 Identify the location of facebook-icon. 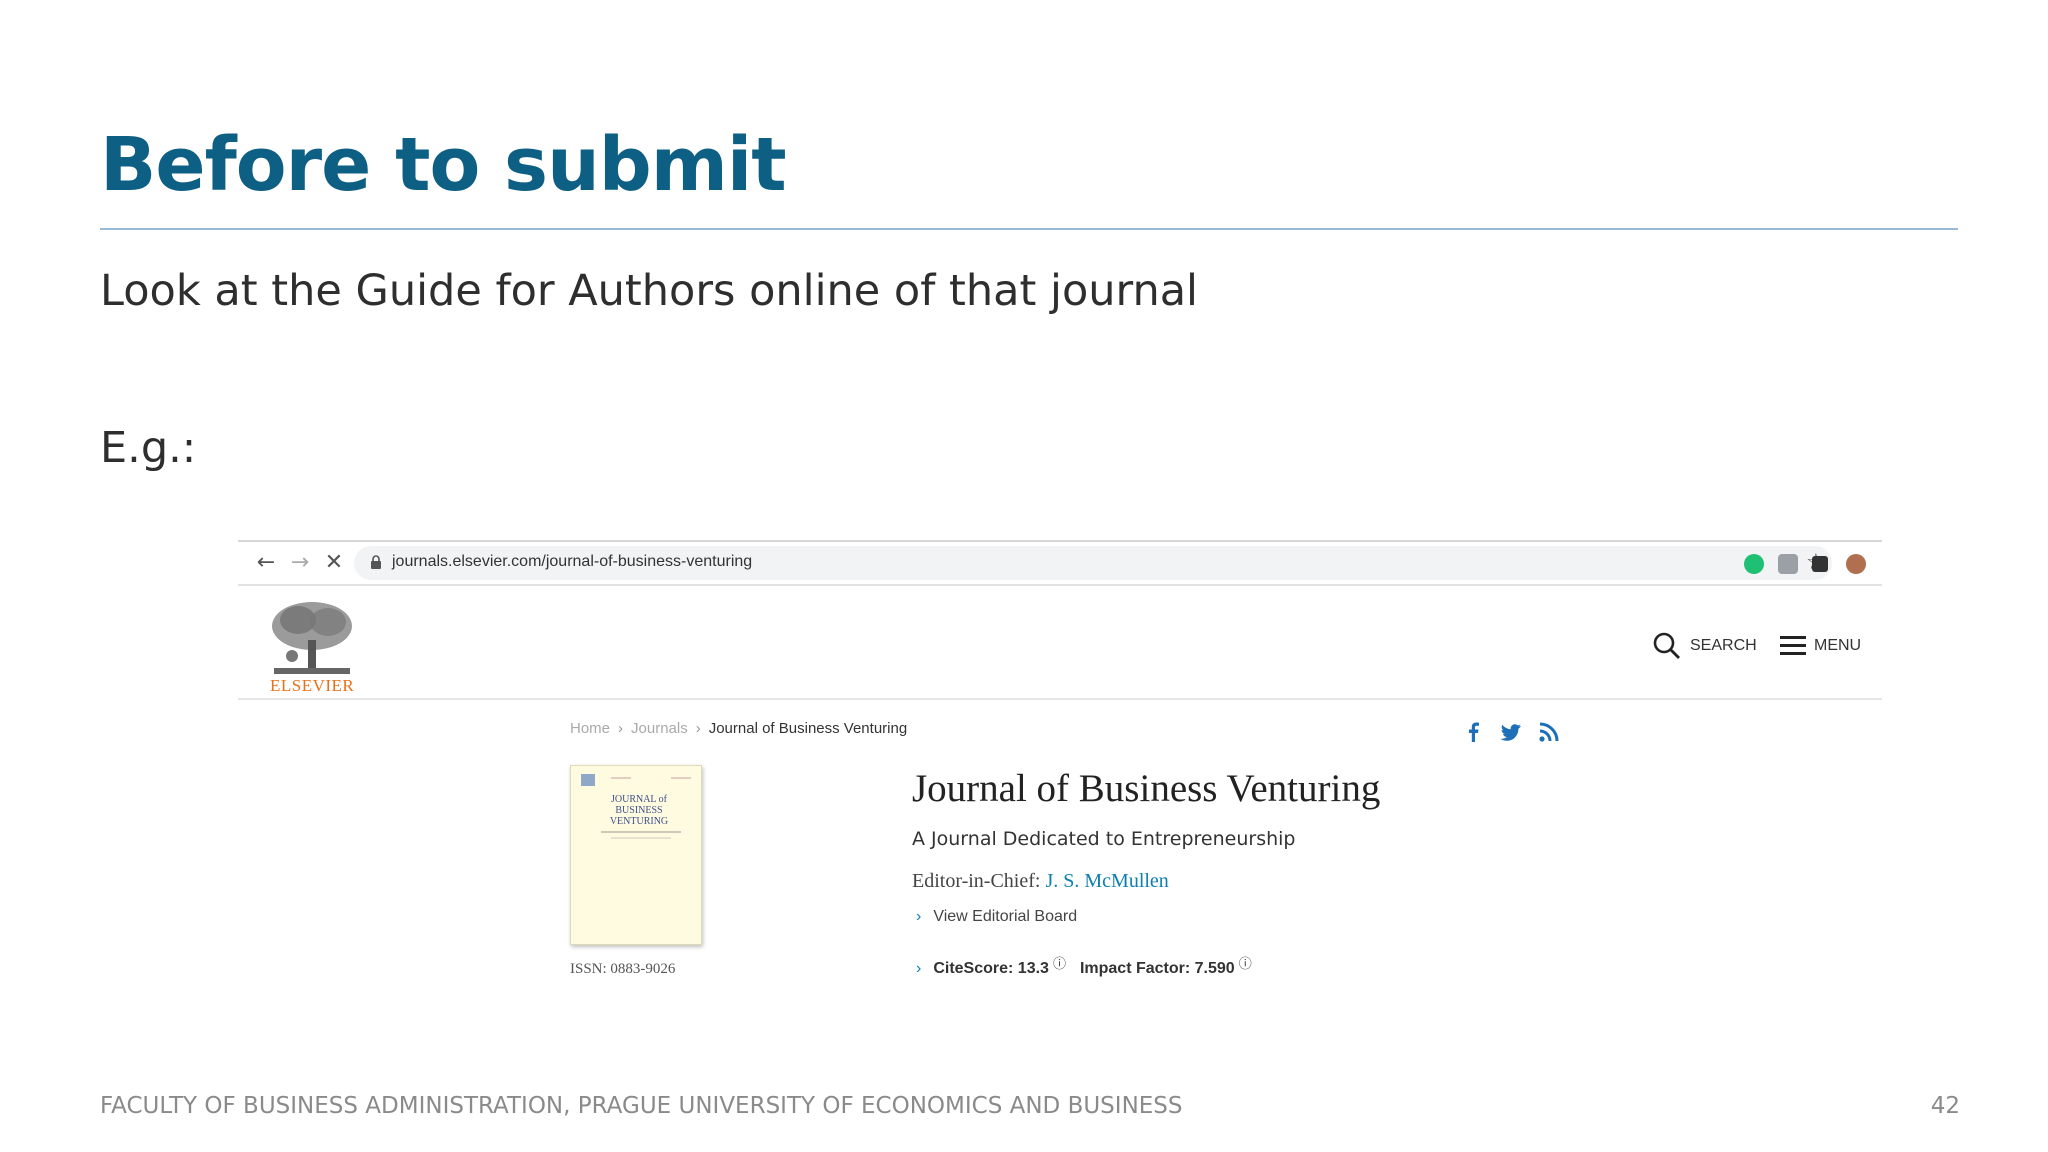
(1474, 732).